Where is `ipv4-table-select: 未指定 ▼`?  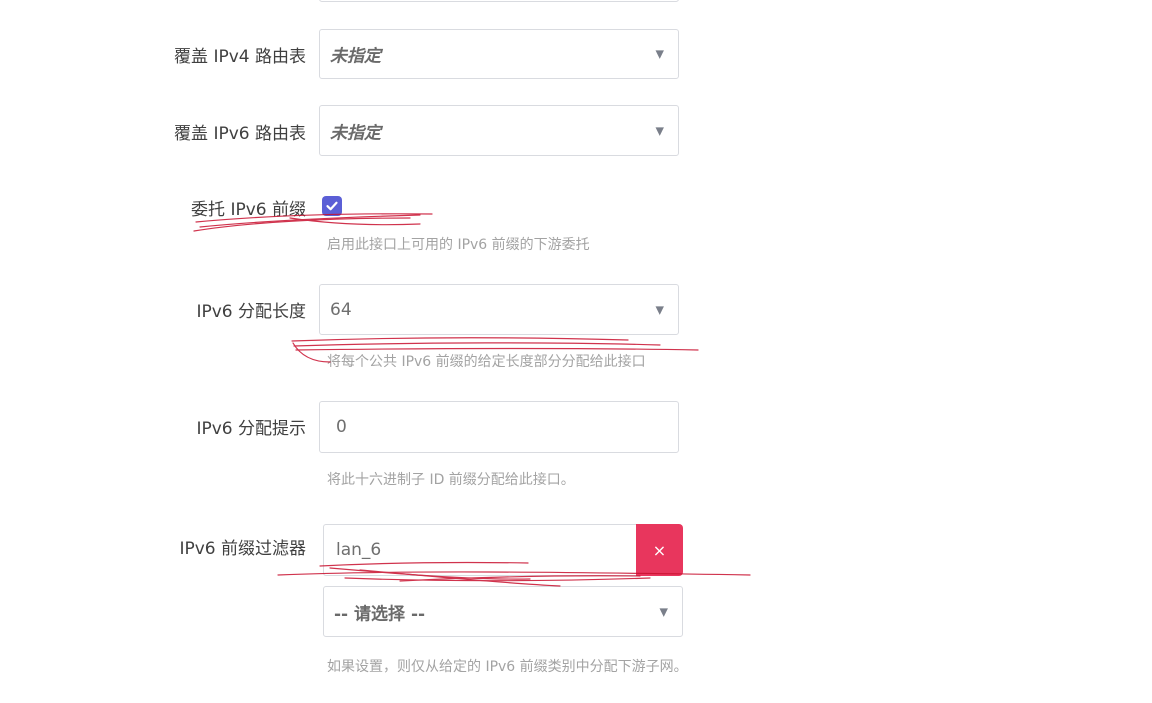 ipv4-table-select: 未指定 ▼ is located at coordinates (499, 54).